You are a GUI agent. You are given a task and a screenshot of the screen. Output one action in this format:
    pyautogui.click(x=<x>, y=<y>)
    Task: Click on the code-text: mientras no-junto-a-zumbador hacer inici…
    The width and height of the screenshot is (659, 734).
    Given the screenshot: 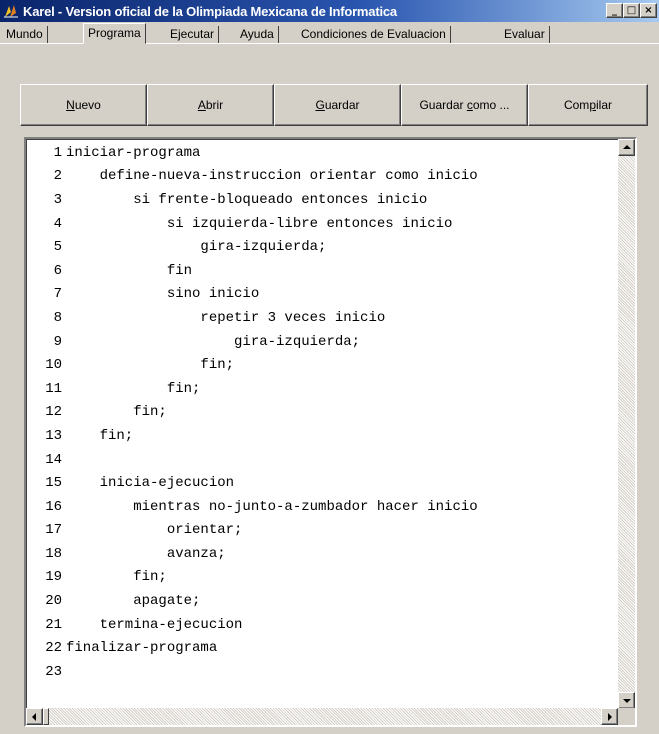 What is the action you would take?
    pyautogui.click(x=271, y=507)
    